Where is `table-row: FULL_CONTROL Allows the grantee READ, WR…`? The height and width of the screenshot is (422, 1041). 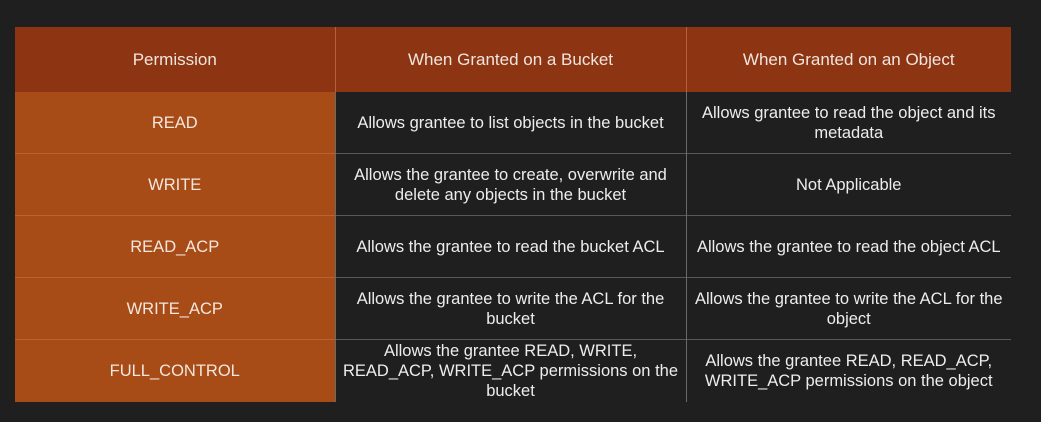
table-row: FULL_CONTROL Allows the grantee READ, WR… is located at coordinates (513, 370).